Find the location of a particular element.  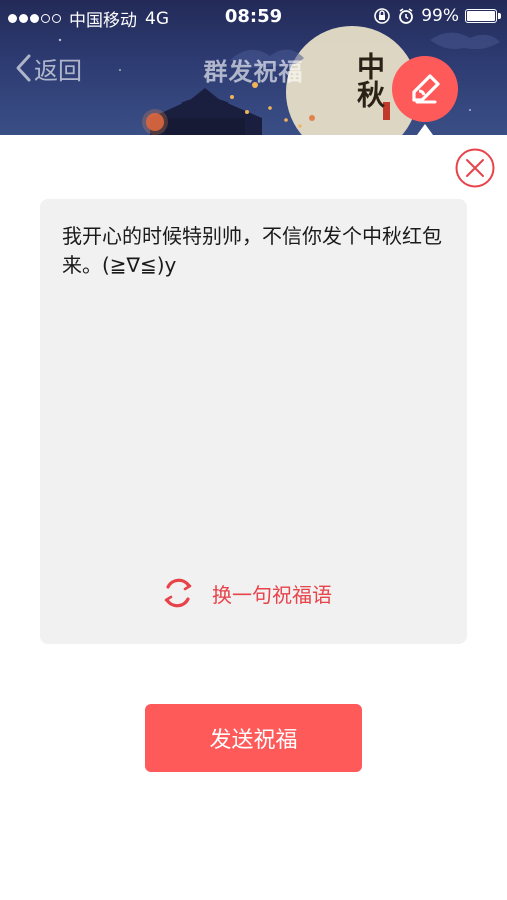

close-button is located at coordinates (475, 168).